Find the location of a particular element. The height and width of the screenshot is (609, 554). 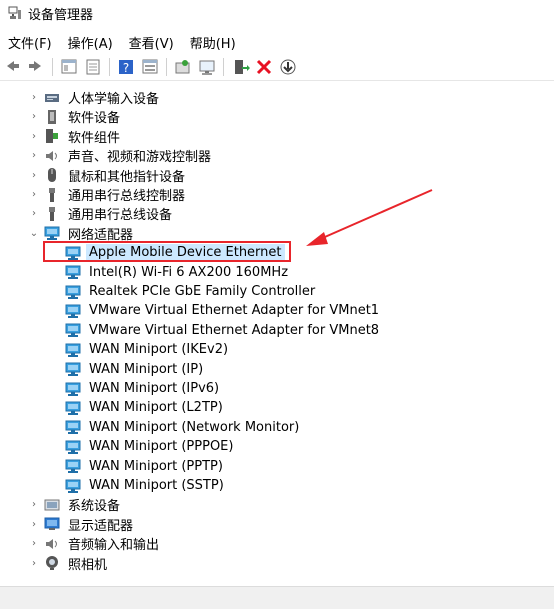

show-hidden-button is located at coordinates (93, 67).